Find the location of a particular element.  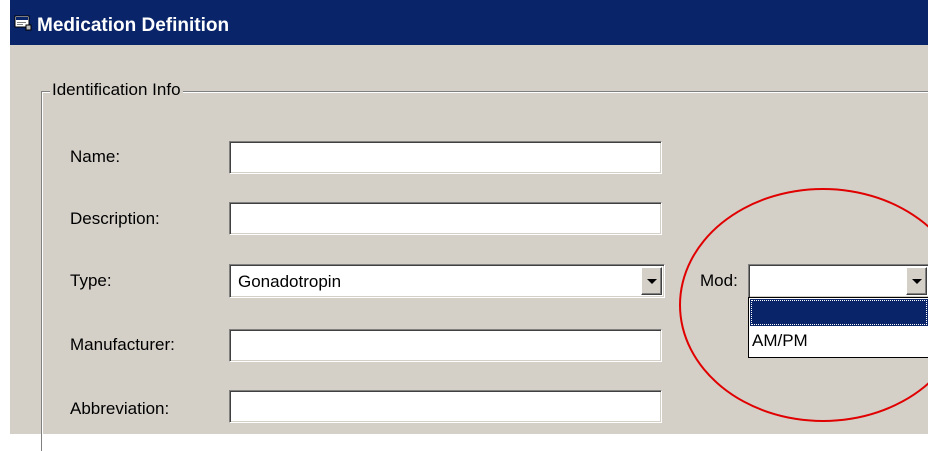

name-field is located at coordinates (445, 157).